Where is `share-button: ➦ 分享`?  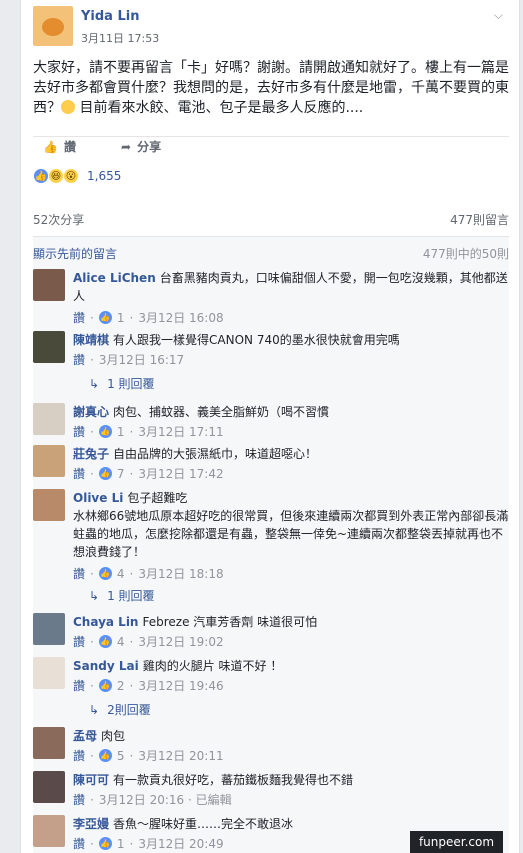
share-button: ➦ 分享 is located at coordinates (141, 146).